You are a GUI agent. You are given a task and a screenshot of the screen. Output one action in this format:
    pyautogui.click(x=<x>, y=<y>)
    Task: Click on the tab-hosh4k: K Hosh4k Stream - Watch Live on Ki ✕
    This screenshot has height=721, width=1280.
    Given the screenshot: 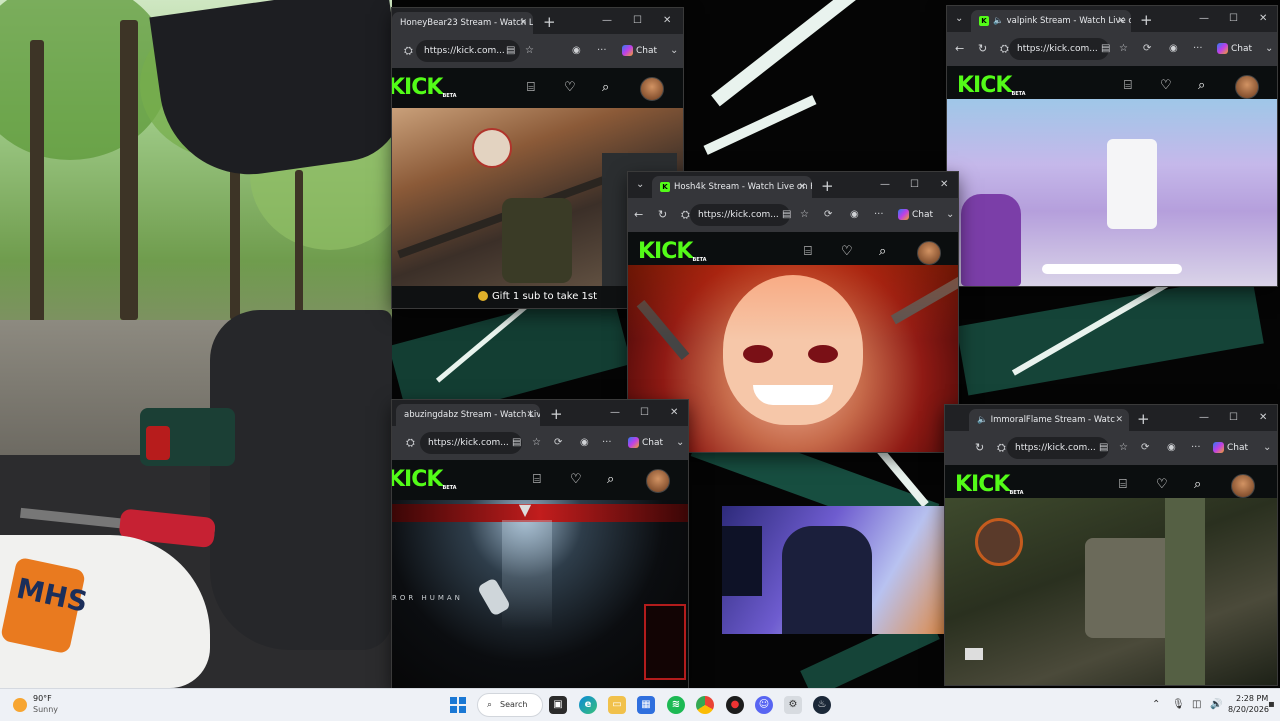 What is the action you would take?
    pyautogui.click(x=732, y=187)
    